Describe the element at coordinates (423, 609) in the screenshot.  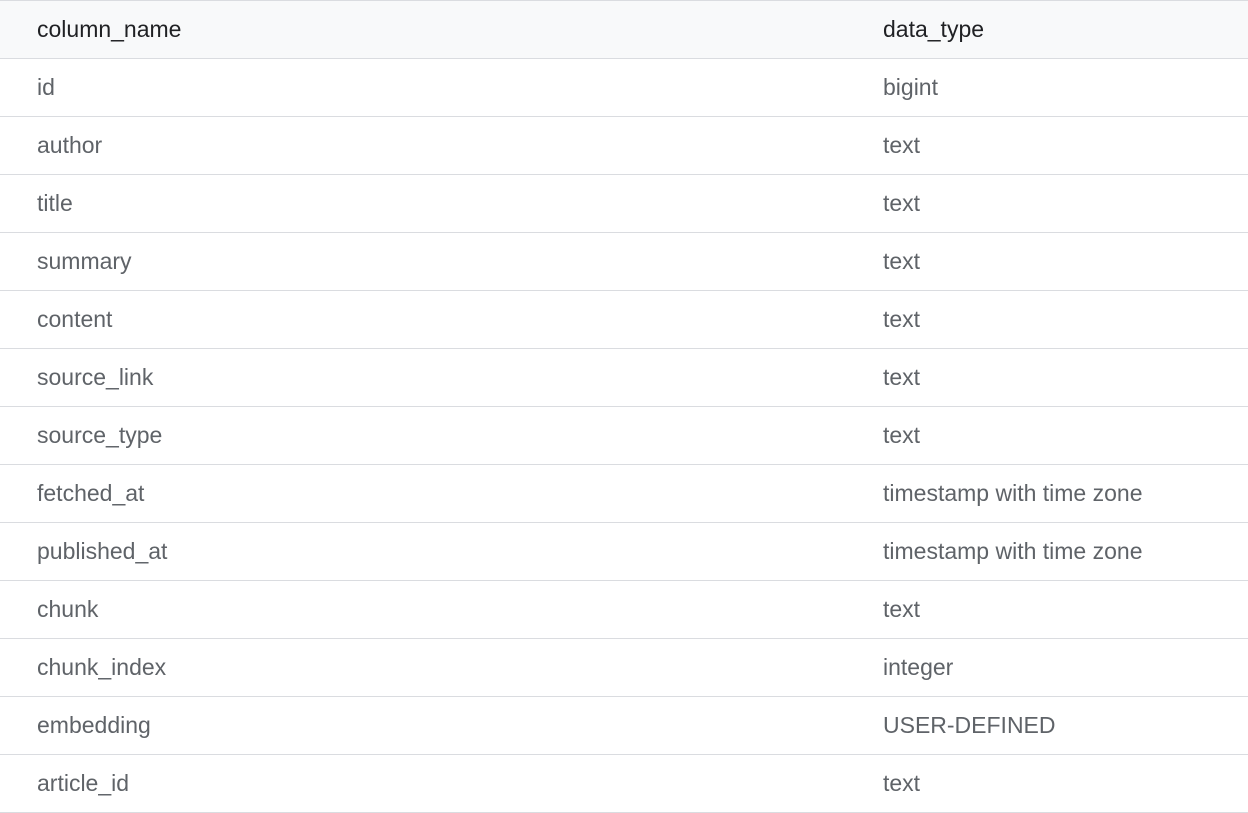
I see `column-name-cell: chunk` at that location.